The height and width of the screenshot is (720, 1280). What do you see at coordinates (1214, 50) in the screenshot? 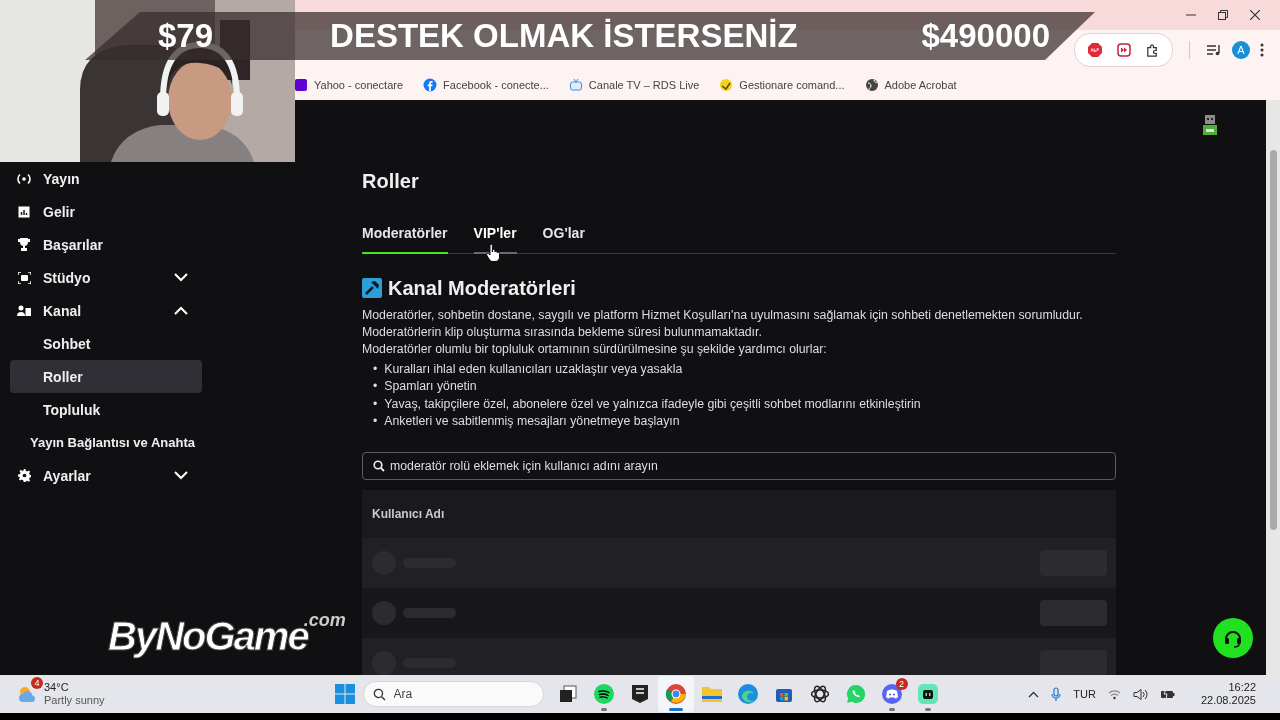
I see `media-list-icon` at bounding box center [1214, 50].